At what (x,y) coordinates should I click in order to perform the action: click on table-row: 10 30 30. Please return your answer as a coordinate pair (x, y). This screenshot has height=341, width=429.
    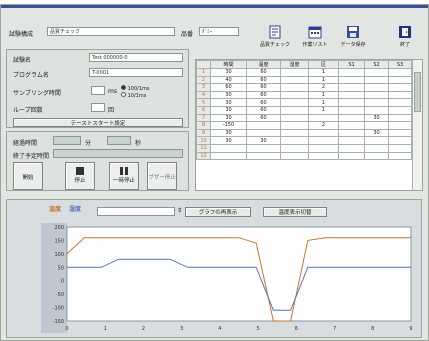
    Looking at the image, I should click on (304, 140).